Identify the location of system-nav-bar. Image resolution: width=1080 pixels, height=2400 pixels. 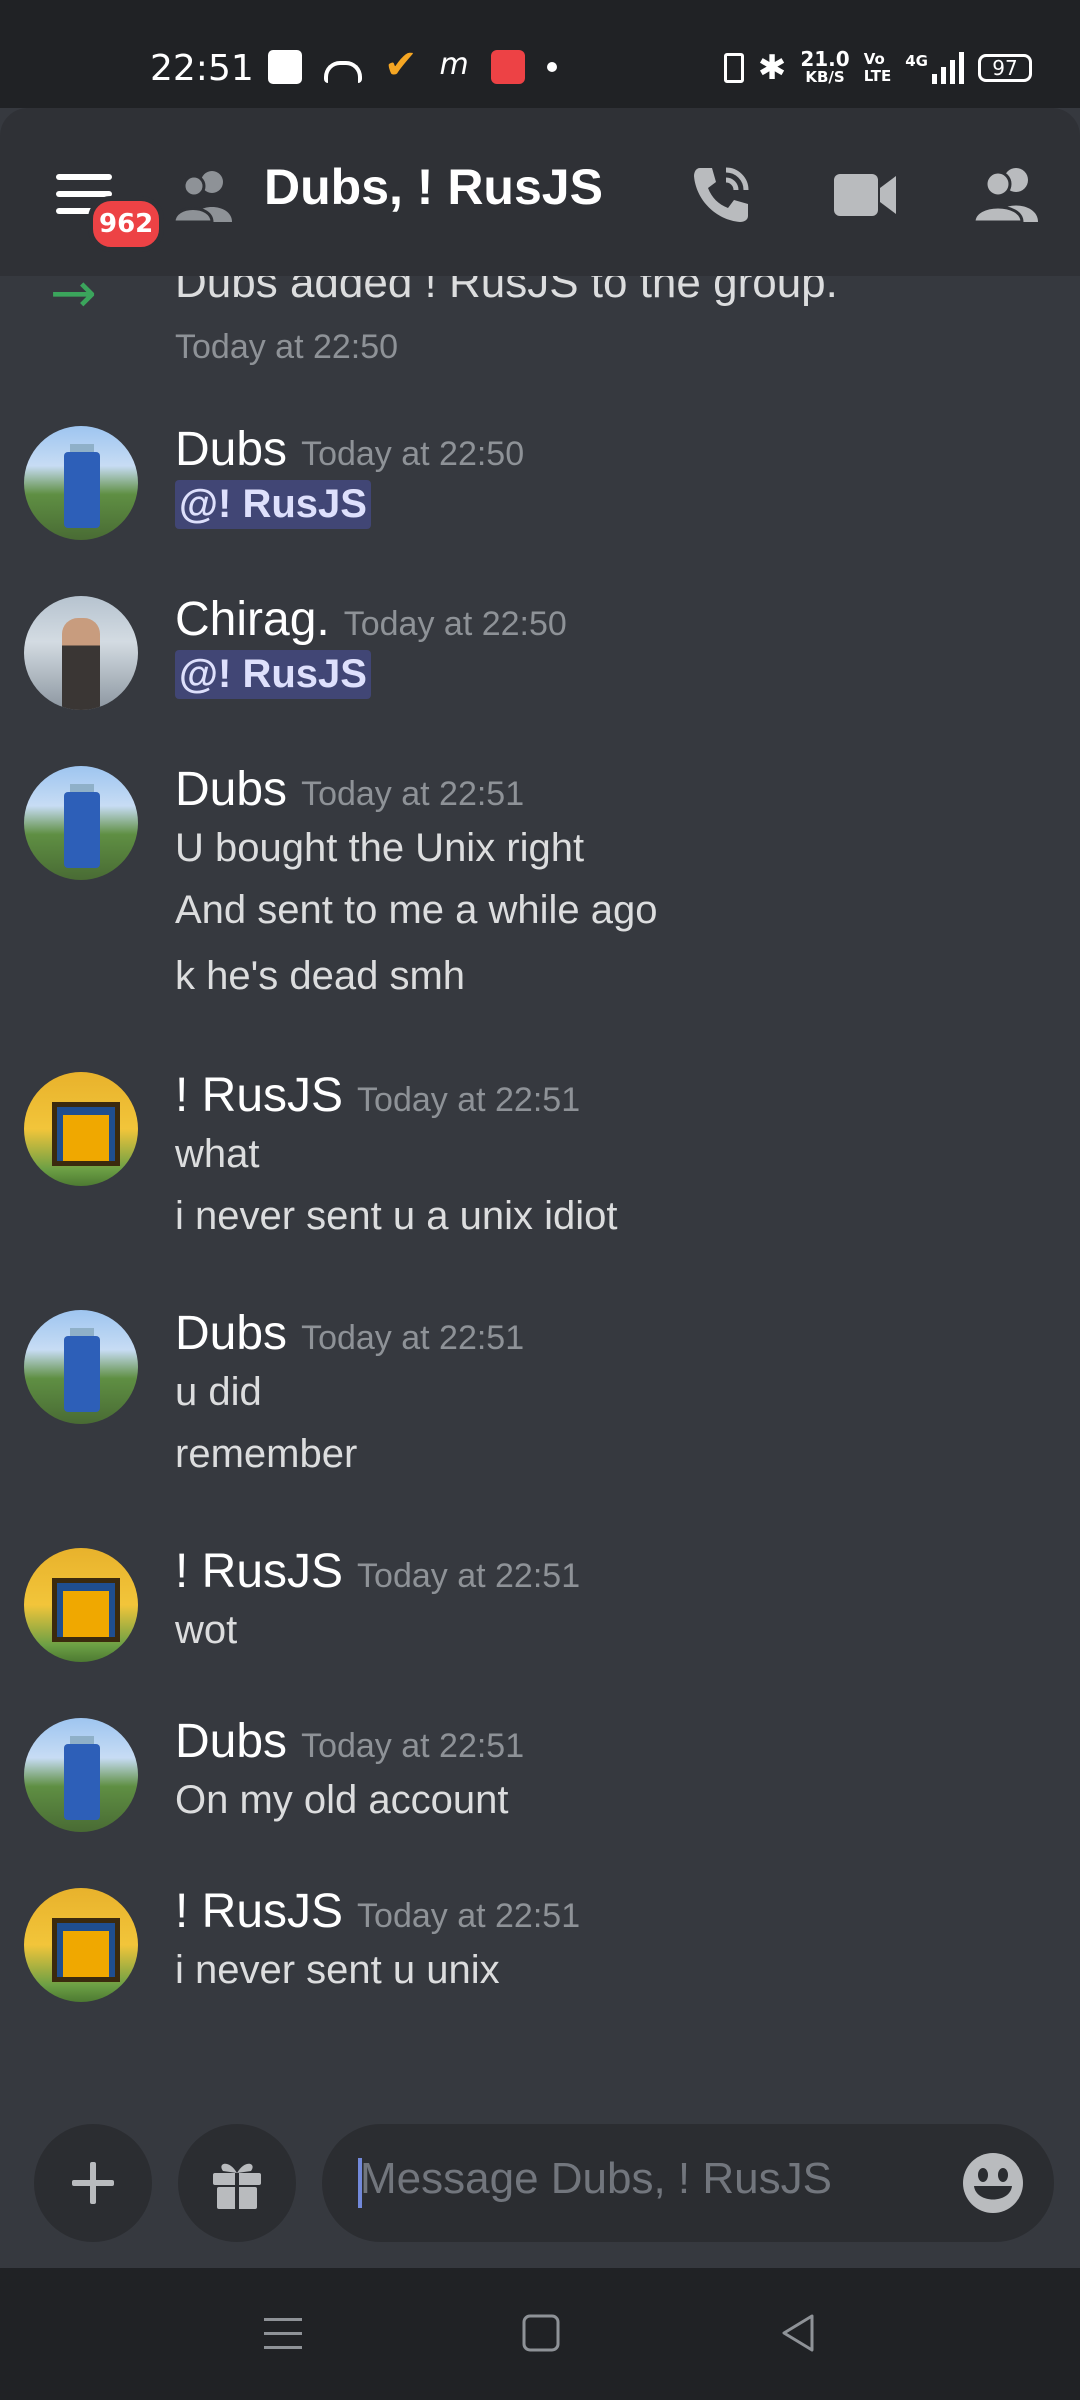
(540, 2334).